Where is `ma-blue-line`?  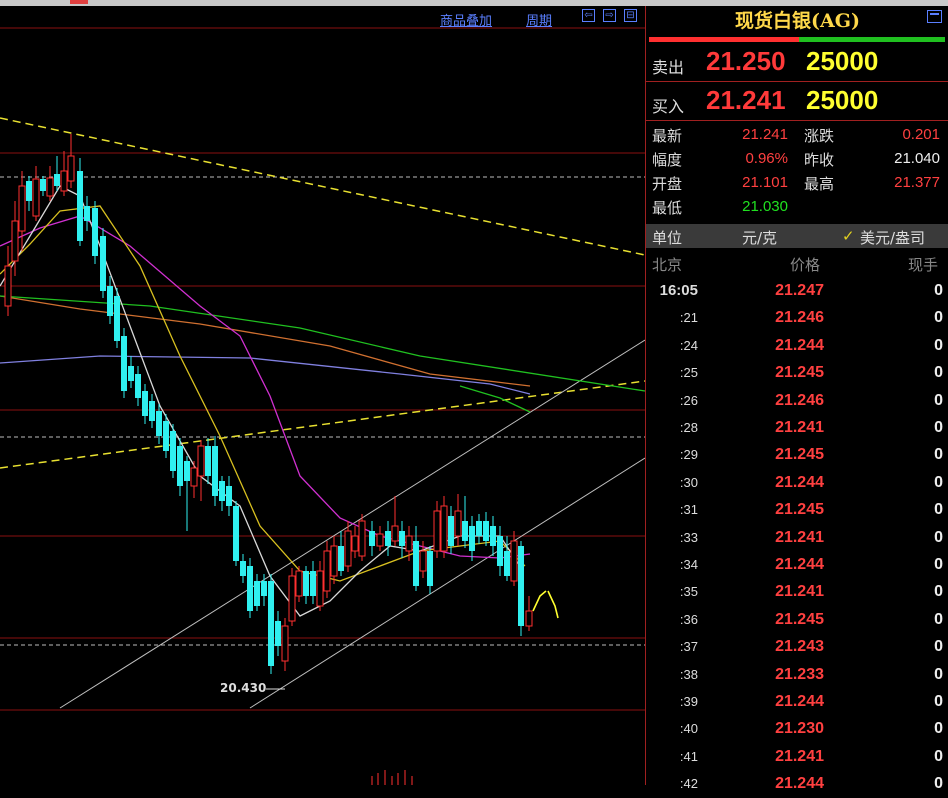 ma-blue-line is located at coordinates (265, 375).